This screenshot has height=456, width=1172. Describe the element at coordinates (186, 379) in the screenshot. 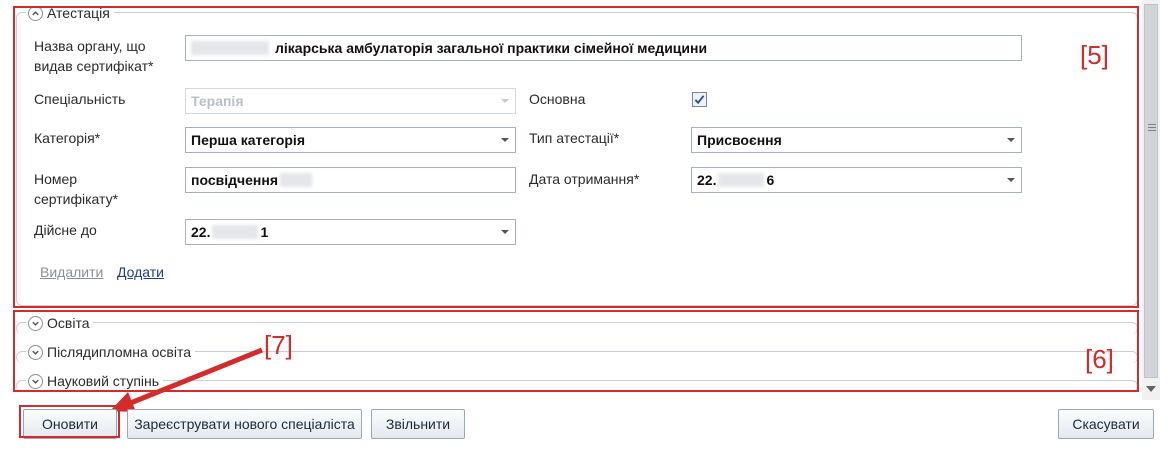

I see `annotation-arrow-icon` at that location.